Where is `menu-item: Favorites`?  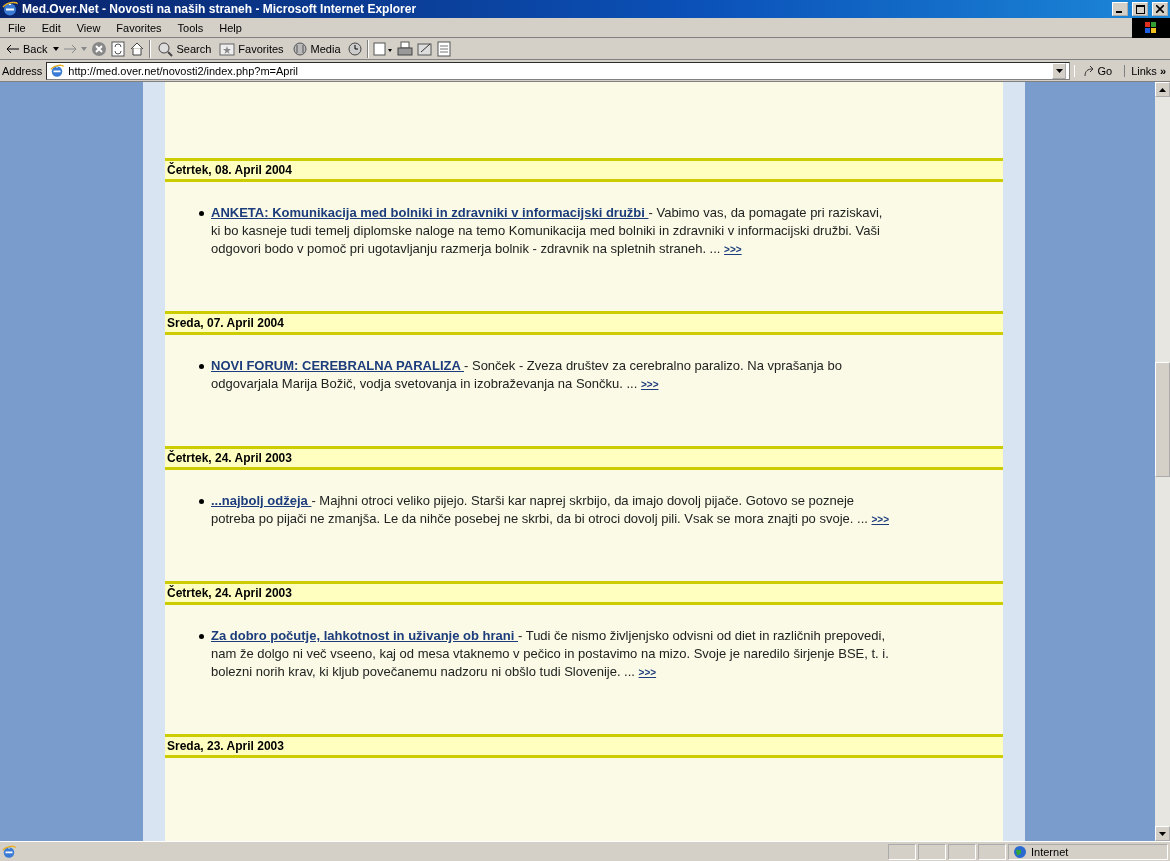
menu-item: Favorites is located at coordinates (139, 27).